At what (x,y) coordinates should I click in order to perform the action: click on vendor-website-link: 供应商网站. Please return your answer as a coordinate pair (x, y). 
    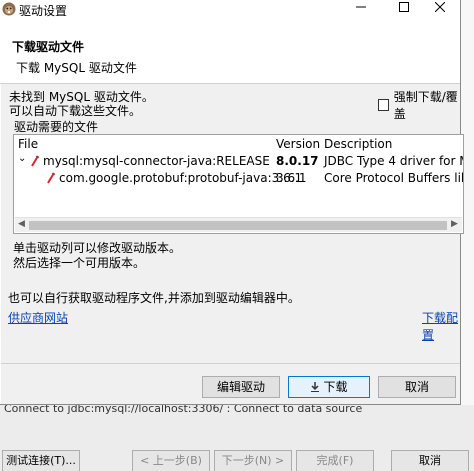
    Looking at the image, I should click on (38, 317).